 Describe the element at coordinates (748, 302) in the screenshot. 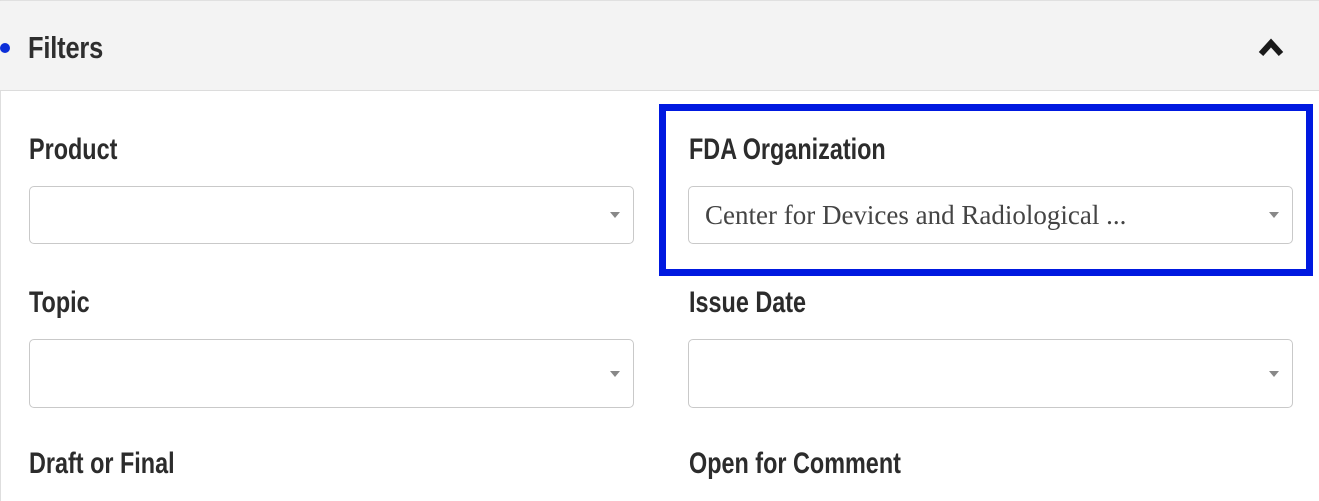

I see `issue-date-label: Issue Date` at that location.